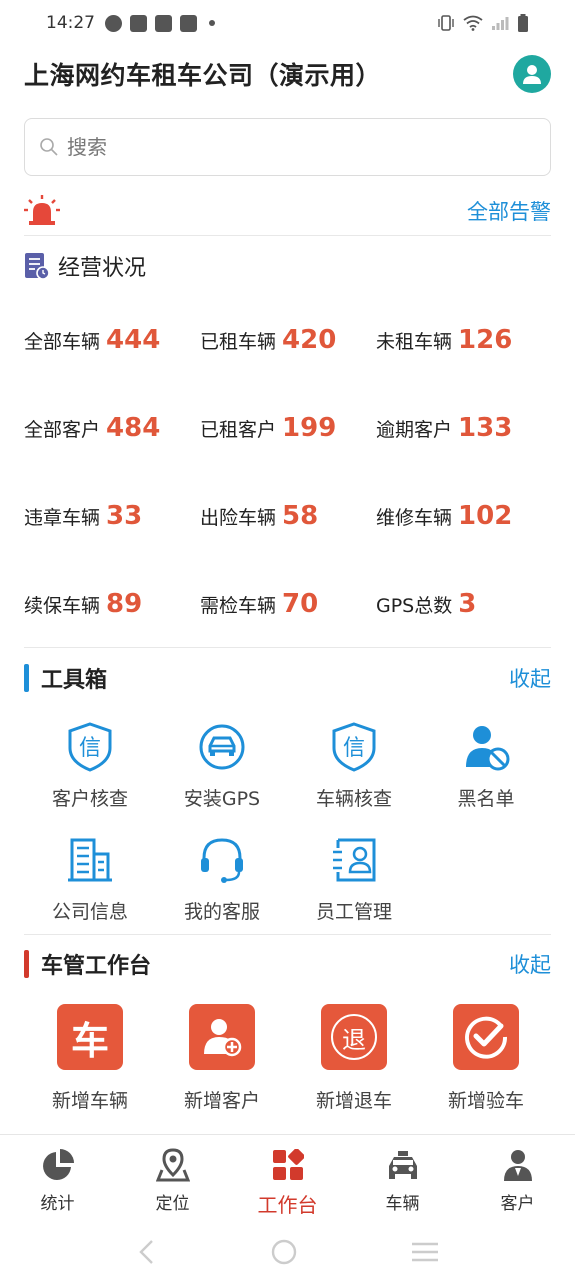 The height and width of the screenshot is (1280, 575). I want to click on stat-item: 需检车辆 70, so click(288, 604).